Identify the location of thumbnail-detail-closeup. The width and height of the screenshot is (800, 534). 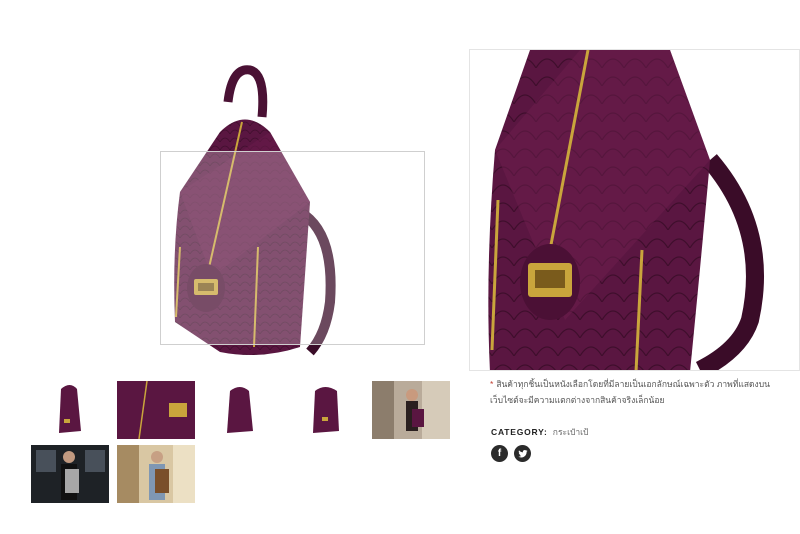
(156, 410).